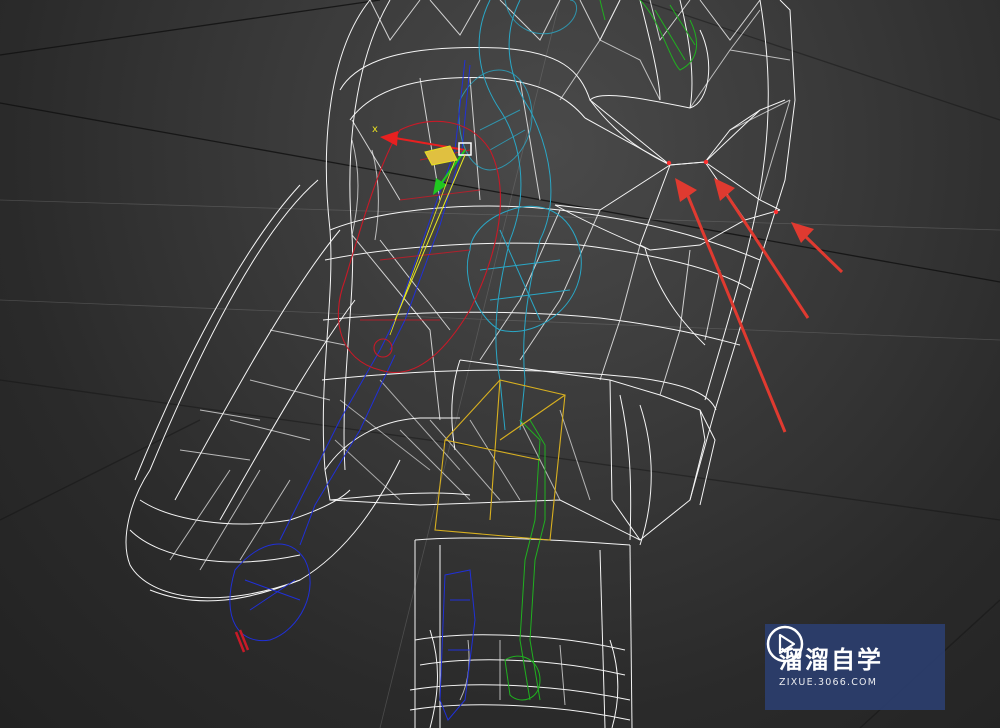 This screenshot has height=728, width=1000. Describe the element at coordinates (785, 644) in the screenshot. I see `play-icon` at that location.